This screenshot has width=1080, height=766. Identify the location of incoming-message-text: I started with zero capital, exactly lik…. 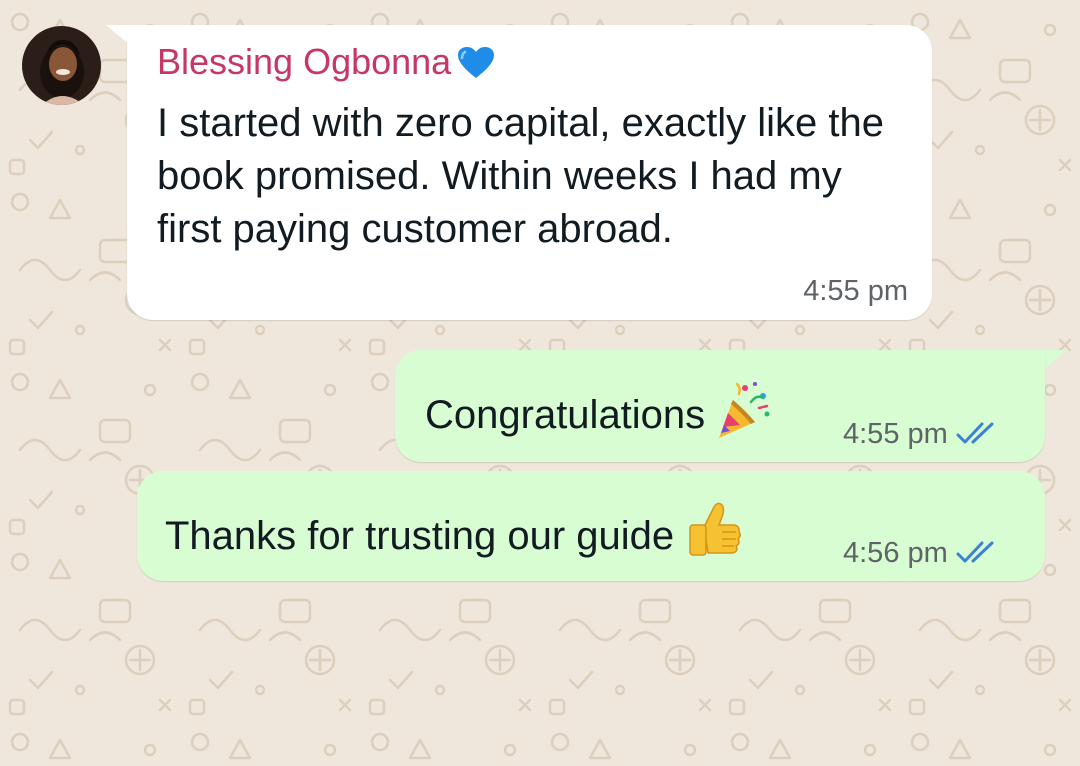
(520, 176).